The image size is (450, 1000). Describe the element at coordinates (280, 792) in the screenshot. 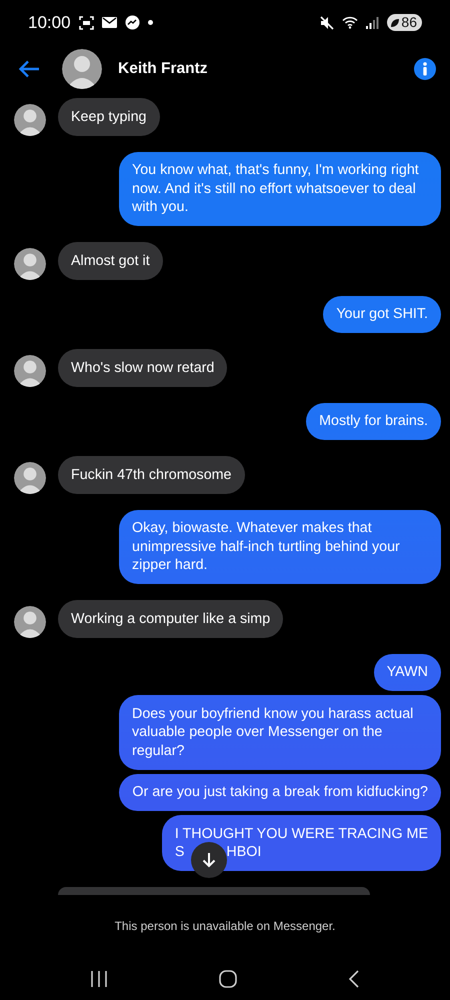

I see `message-bubble: Or are you just taking a break from kidfucking?` at that location.